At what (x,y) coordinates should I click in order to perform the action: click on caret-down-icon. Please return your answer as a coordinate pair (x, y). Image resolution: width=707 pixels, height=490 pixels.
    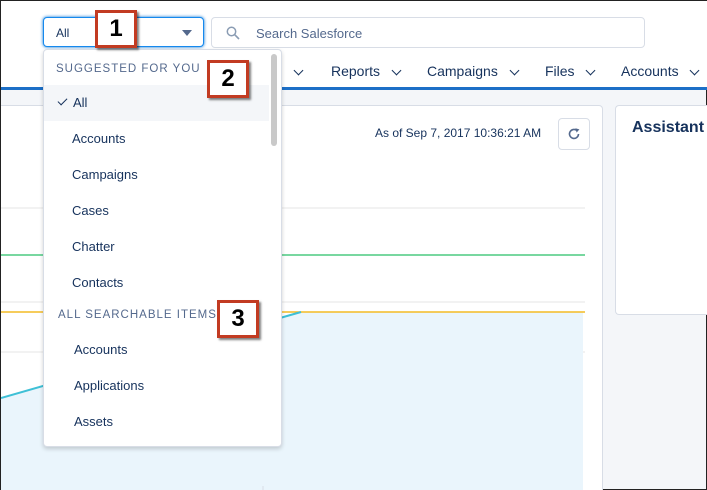
    Looking at the image, I should click on (187, 33).